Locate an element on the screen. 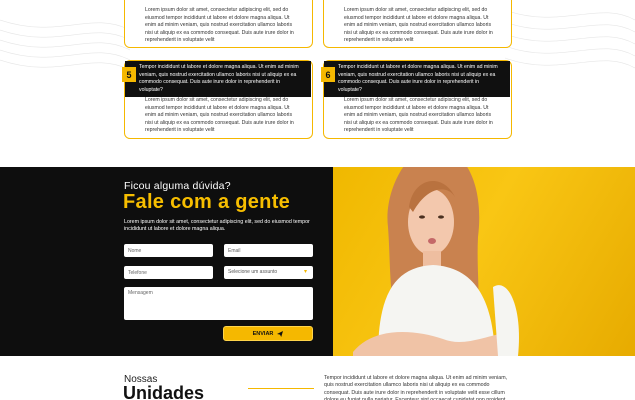 The width and height of the screenshot is (635, 400). send-button: ENVIAR is located at coordinates (268, 333).